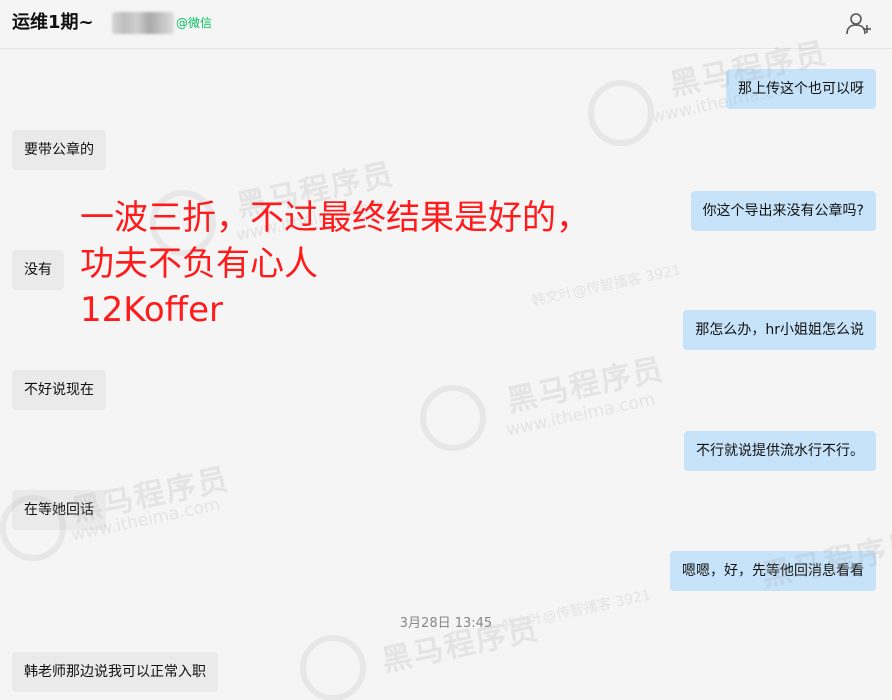 The image size is (892, 700). I want to click on message-bubble: 不行就说提供流水行不行。, so click(780, 451).